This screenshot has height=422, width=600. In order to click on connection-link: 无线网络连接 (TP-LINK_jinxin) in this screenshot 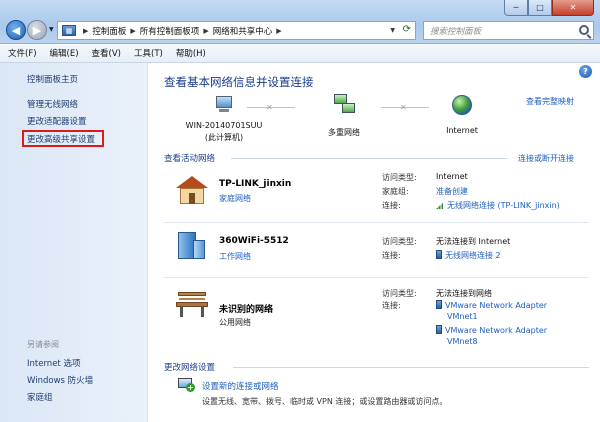, I will do `click(498, 205)`.